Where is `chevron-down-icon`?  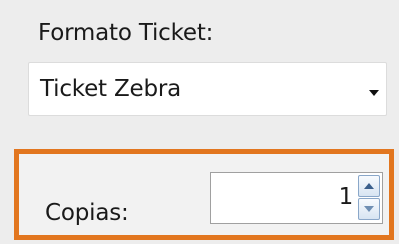 chevron-down-icon is located at coordinates (374, 93).